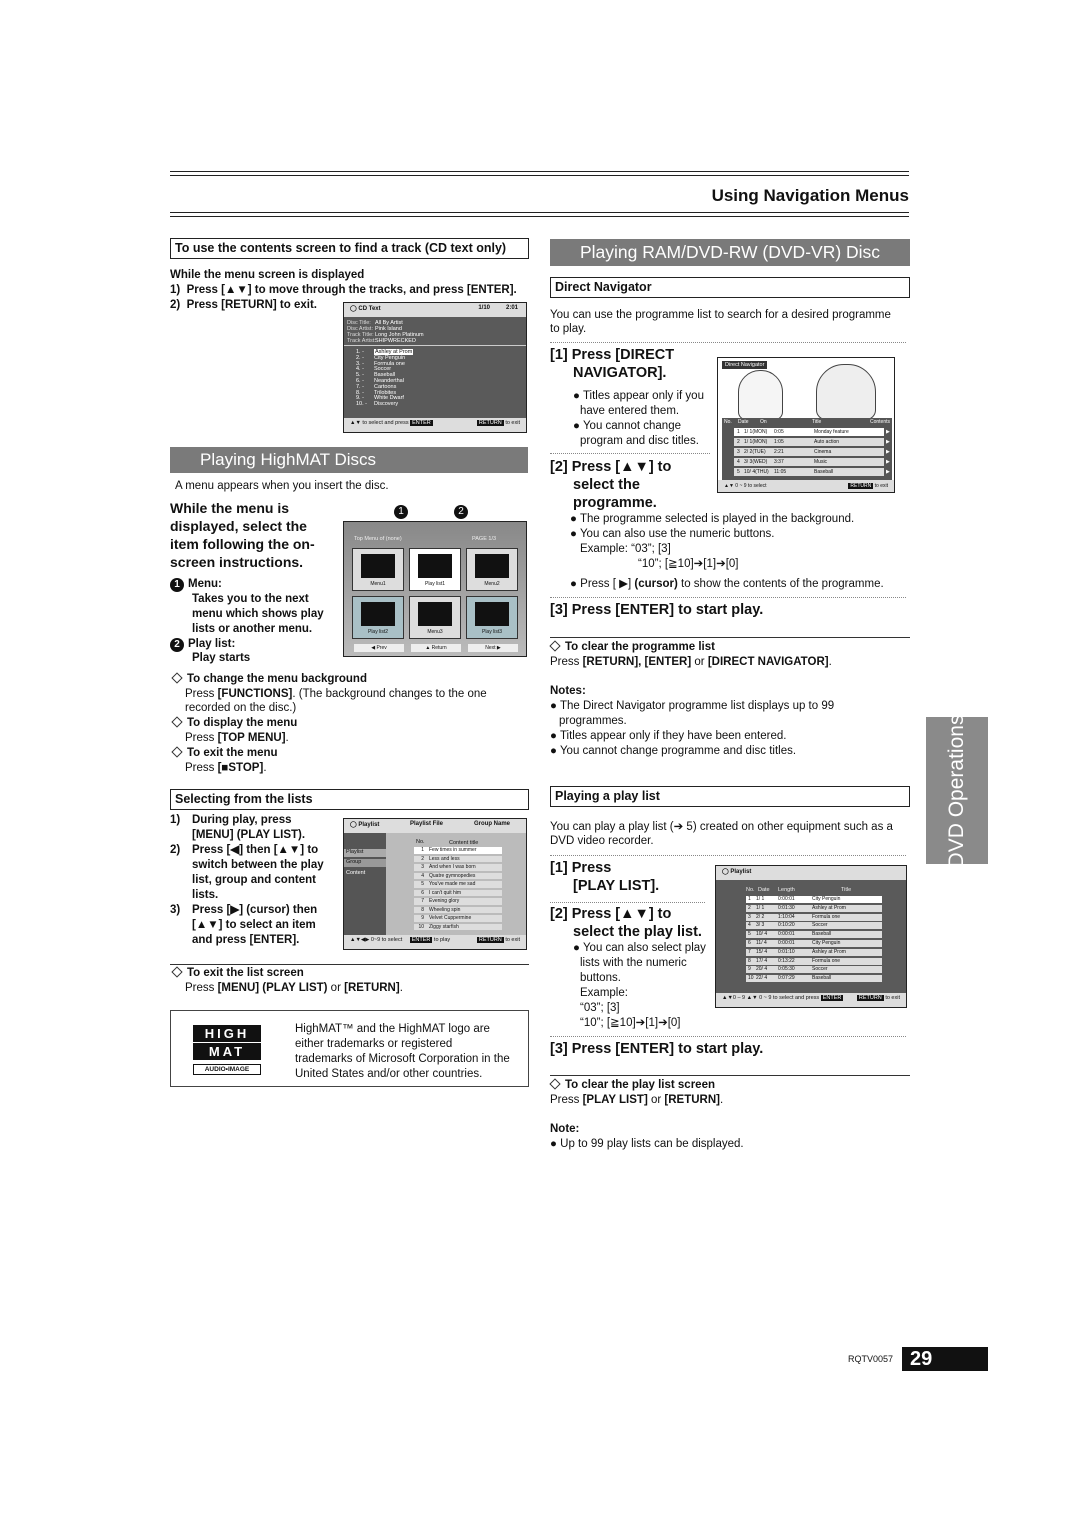 This screenshot has width=1080, height=1528. Describe the element at coordinates (640, 647) in the screenshot. I see `tip-title: To clear the programme list` at that location.